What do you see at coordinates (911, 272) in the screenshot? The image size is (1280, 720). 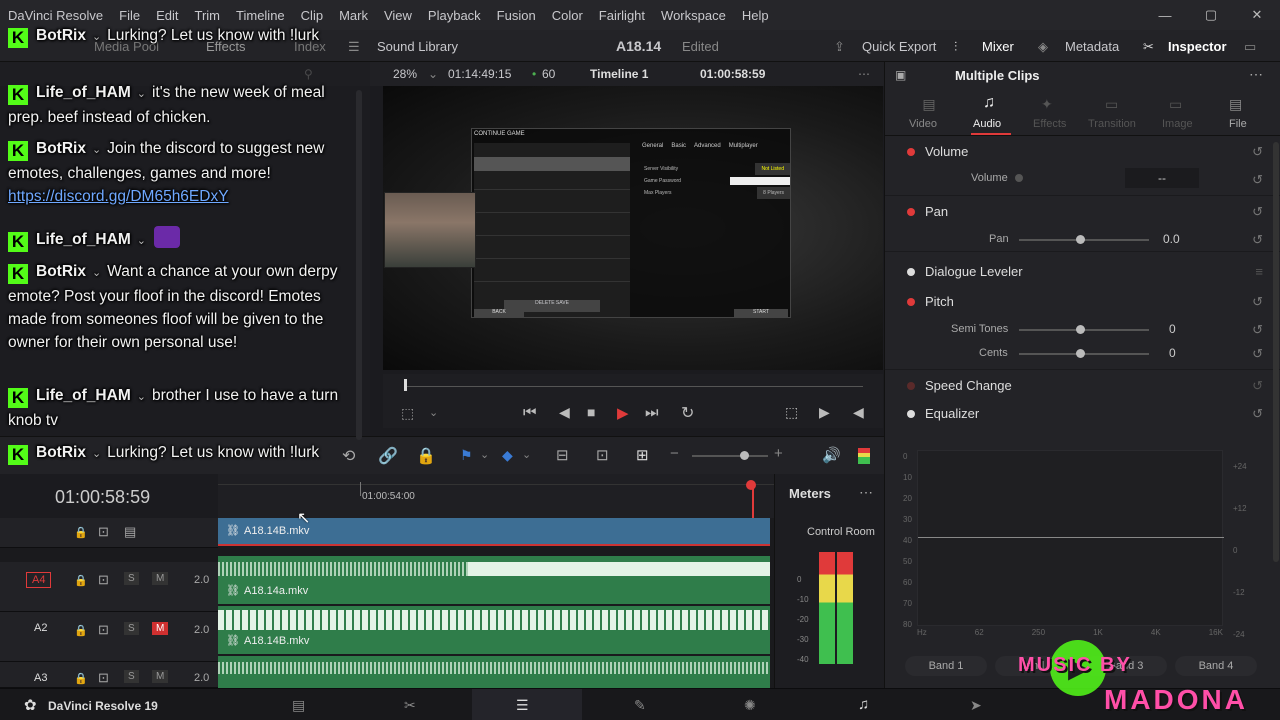 I see `dialogue-enable-icon` at bounding box center [911, 272].